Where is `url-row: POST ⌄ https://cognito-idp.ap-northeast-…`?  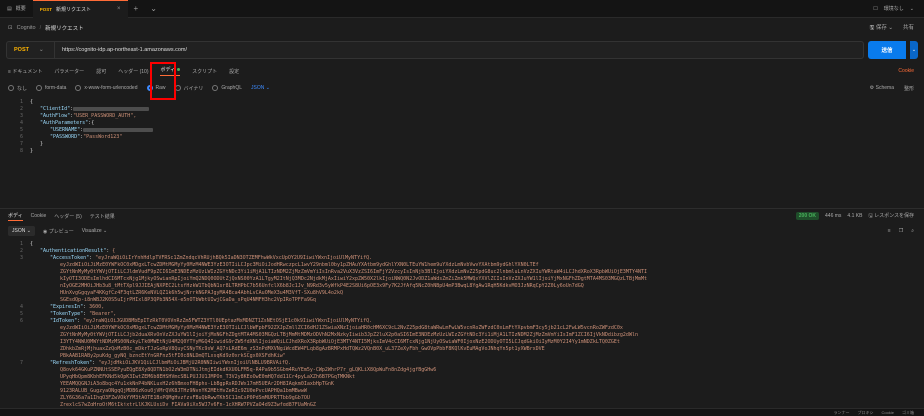
url-row: POST ⌄ https://cognito-idp.ap-northeast-… is located at coordinates (462, 50).